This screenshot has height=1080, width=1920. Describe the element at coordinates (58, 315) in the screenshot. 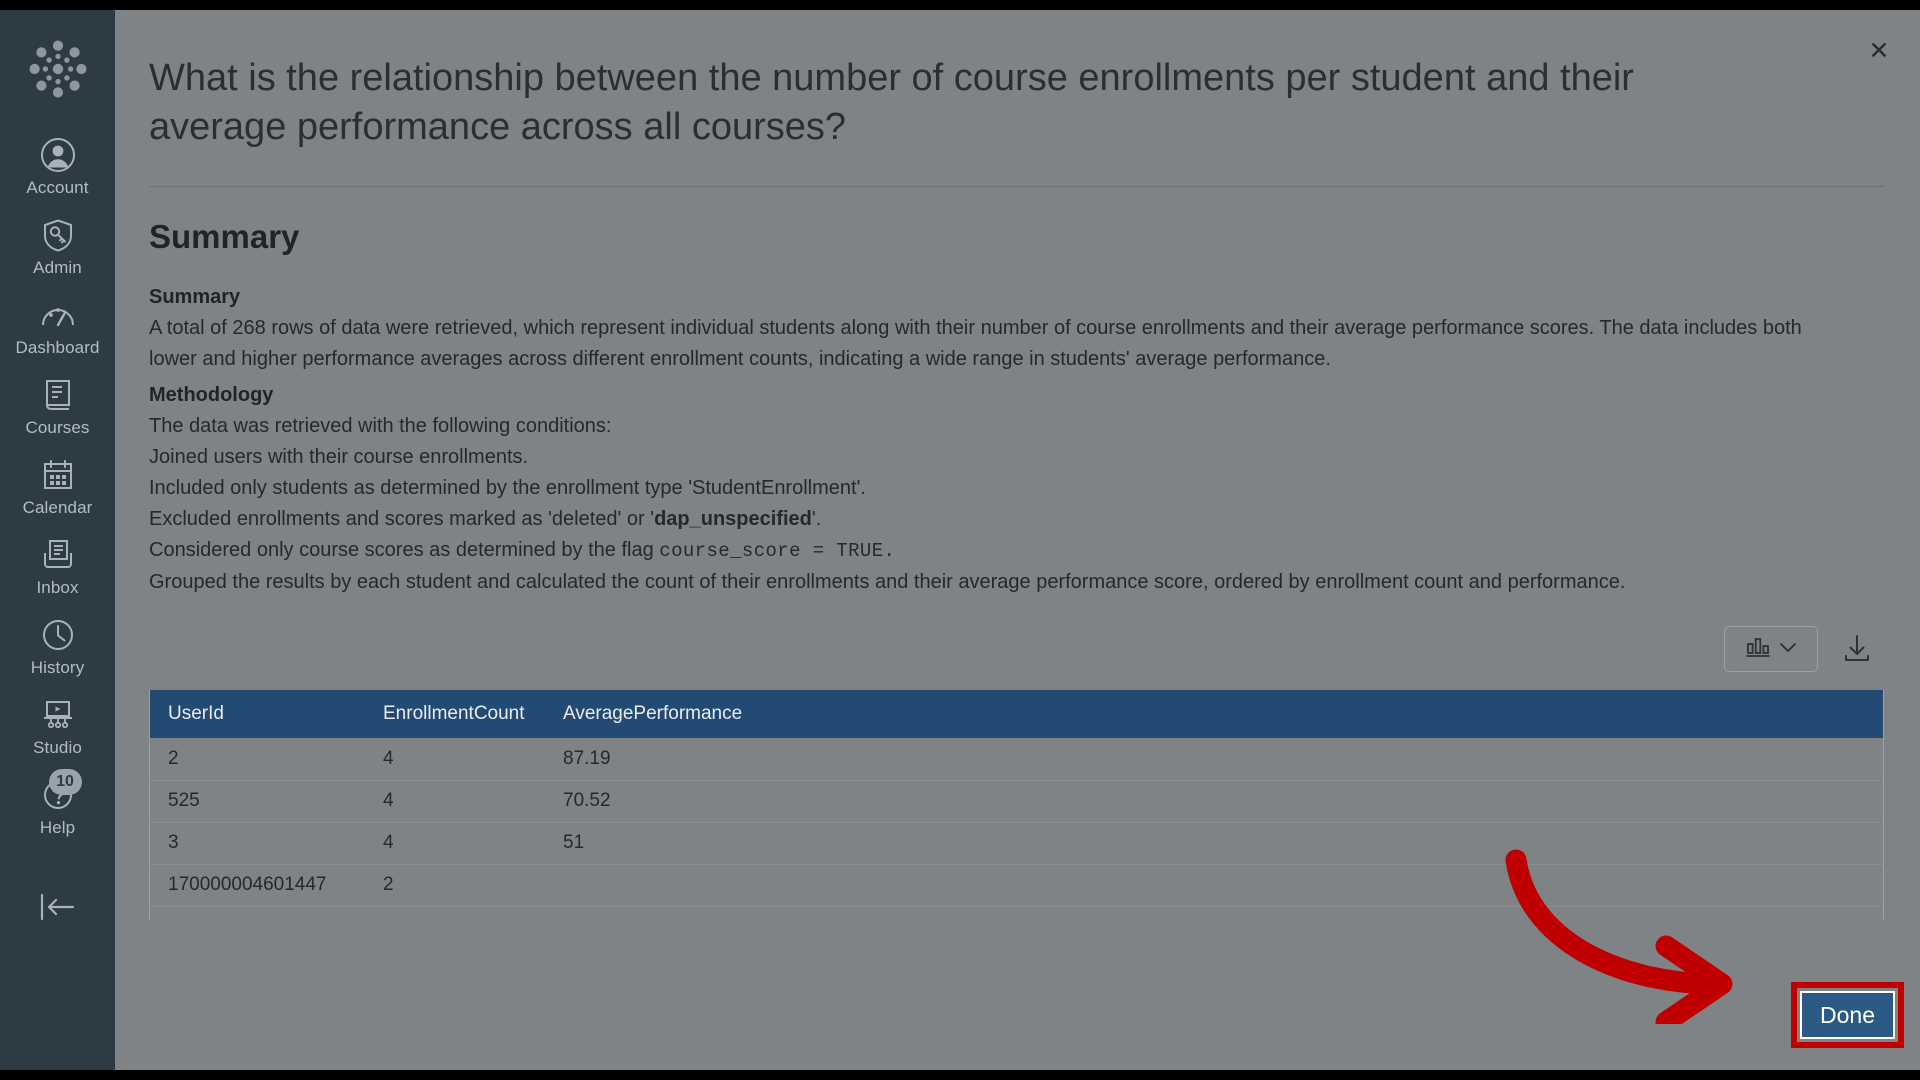

I see `dashboard-gauge-icon` at that location.